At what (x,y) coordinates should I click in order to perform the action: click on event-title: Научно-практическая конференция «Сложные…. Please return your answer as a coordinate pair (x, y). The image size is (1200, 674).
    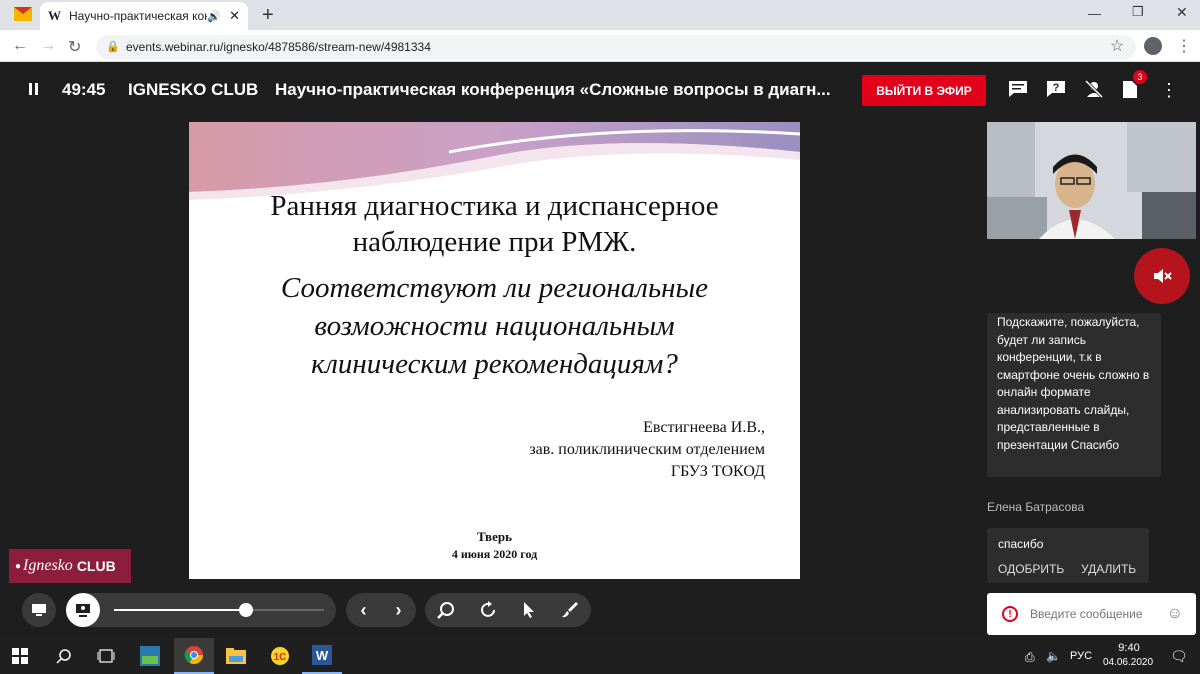
    Looking at the image, I should click on (553, 89).